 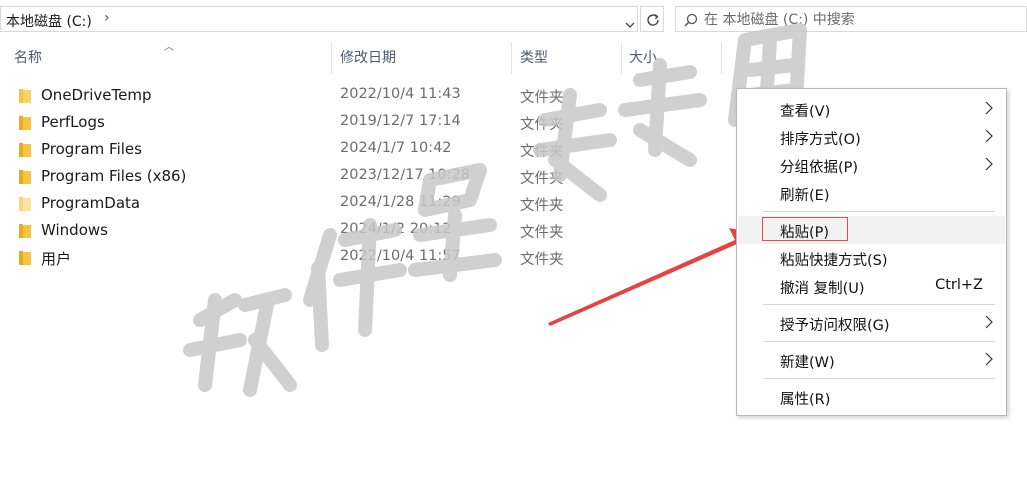 I want to click on search-input, so click(x=854, y=20).